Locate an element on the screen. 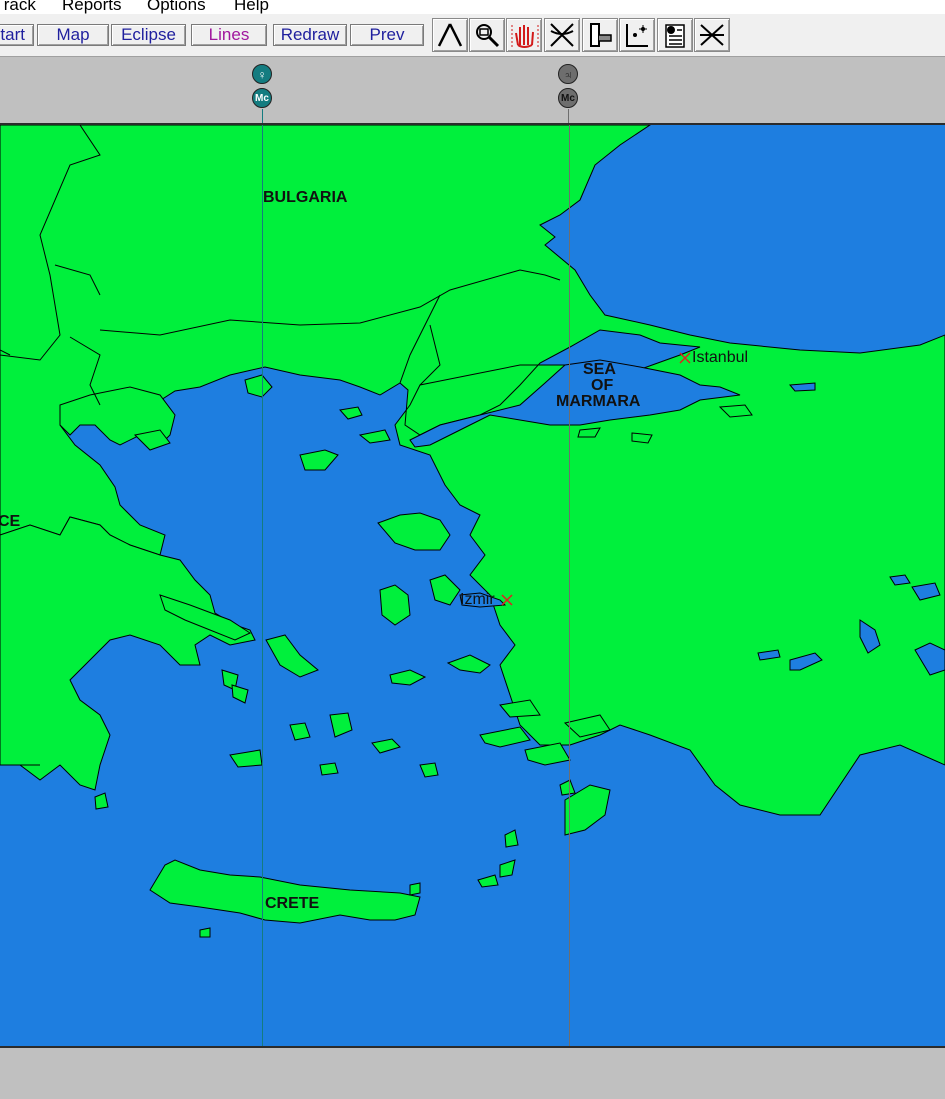 The image size is (945, 1099). star-point-button is located at coordinates (637, 35).